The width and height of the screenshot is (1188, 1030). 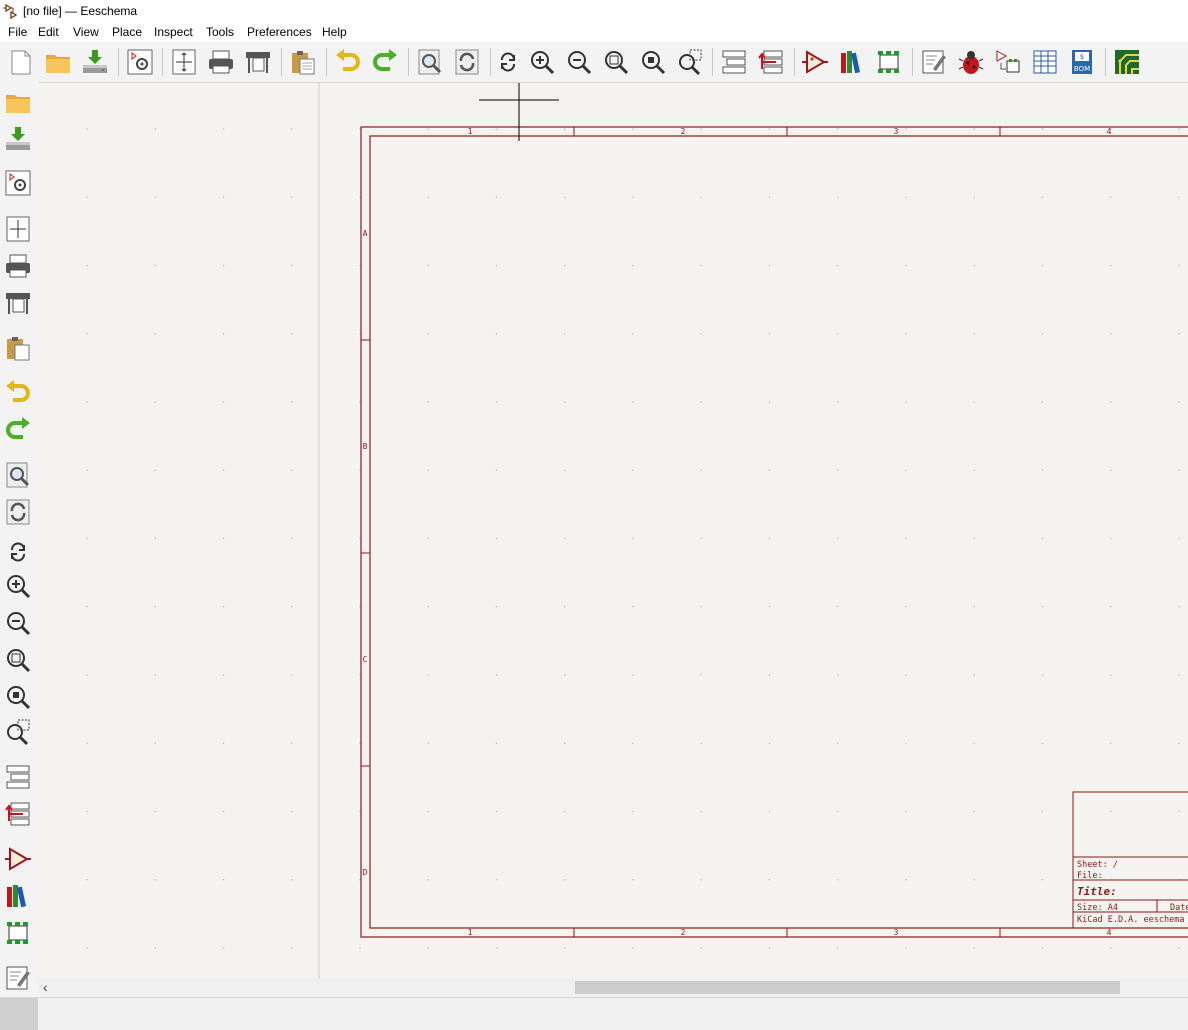 What do you see at coordinates (48, 32) in the screenshot?
I see `menu-edit: Edit` at bounding box center [48, 32].